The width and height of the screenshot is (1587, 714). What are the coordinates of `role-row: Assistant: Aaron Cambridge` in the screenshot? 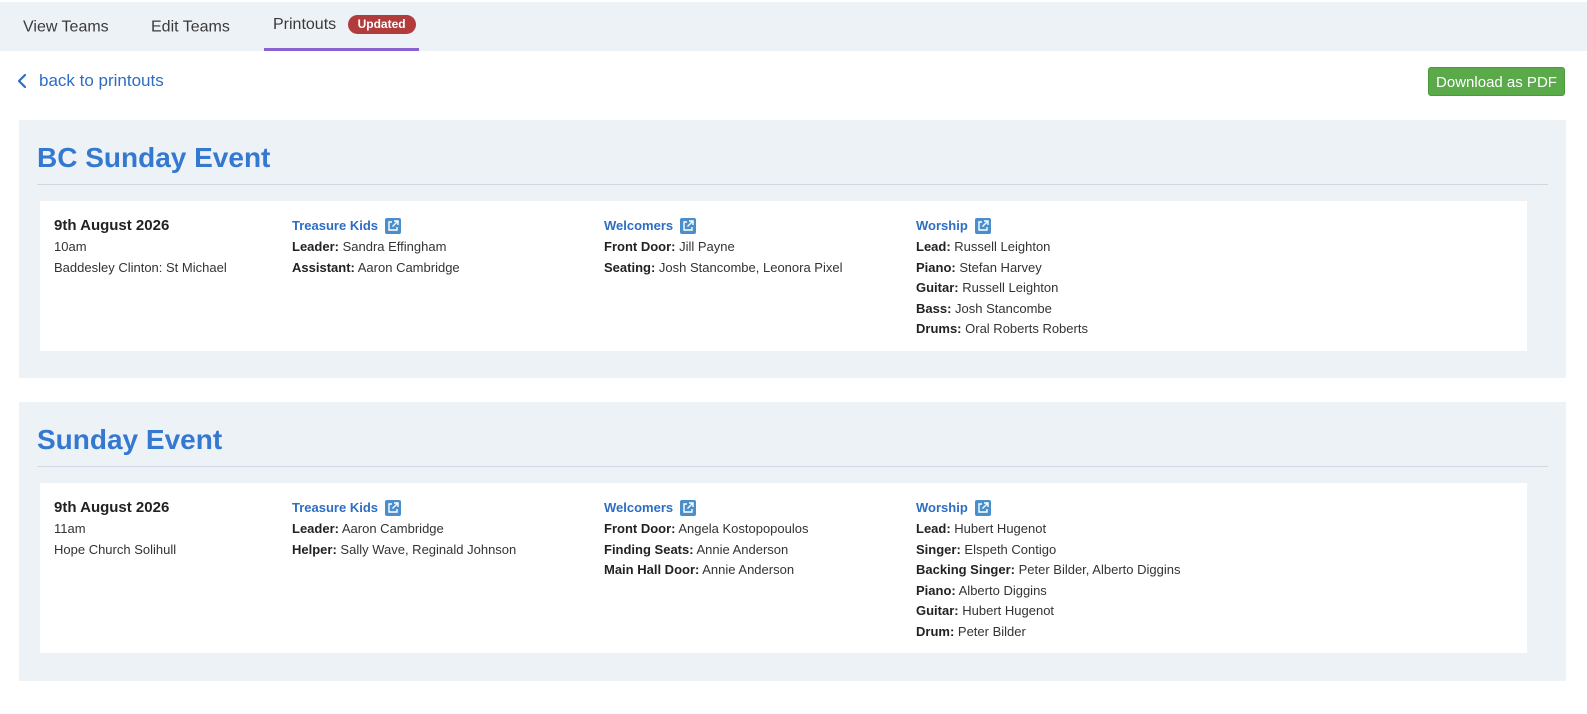 It's located at (376, 268).